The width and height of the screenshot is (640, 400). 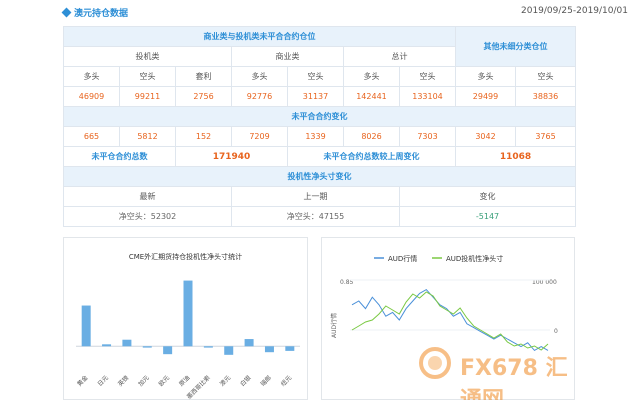 What do you see at coordinates (147, 136) in the screenshot?
I see `table-cell: 5812` at bounding box center [147, 136].